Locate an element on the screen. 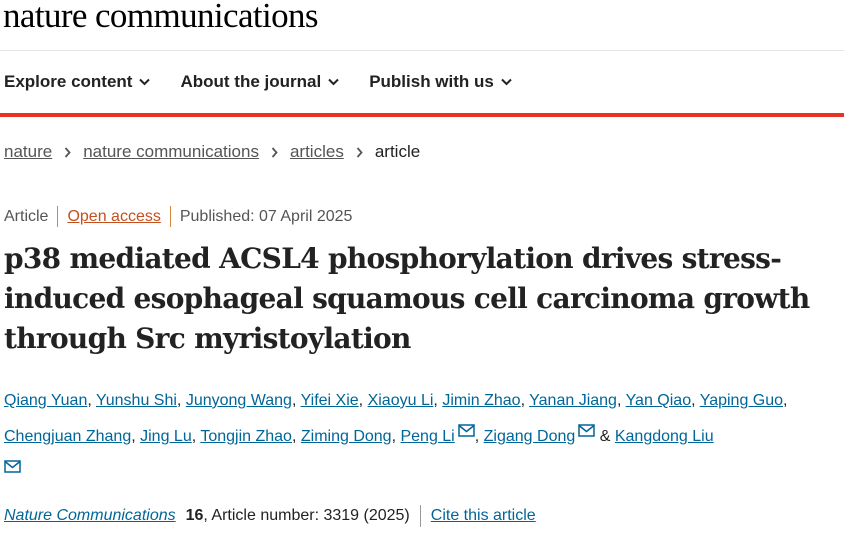 The image size is (844, 536). published-date: Published: 07 April 2025 is located at coordinates (266, 216).